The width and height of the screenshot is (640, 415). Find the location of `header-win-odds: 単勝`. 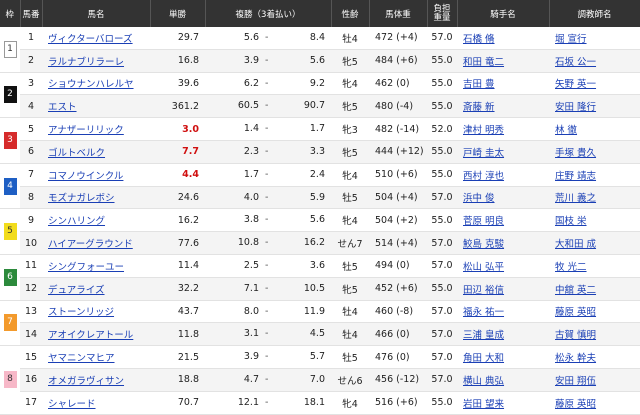

header-win-odds: 単勝 is located at coordinates (178, 13).